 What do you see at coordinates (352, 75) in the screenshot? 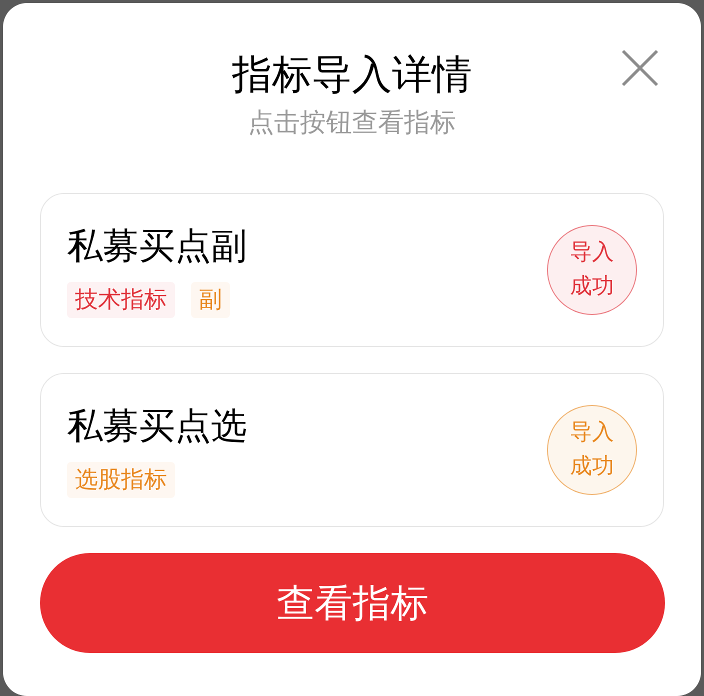
I see `dialog-title: 指标导入详情` at bounding box center [352, 75].